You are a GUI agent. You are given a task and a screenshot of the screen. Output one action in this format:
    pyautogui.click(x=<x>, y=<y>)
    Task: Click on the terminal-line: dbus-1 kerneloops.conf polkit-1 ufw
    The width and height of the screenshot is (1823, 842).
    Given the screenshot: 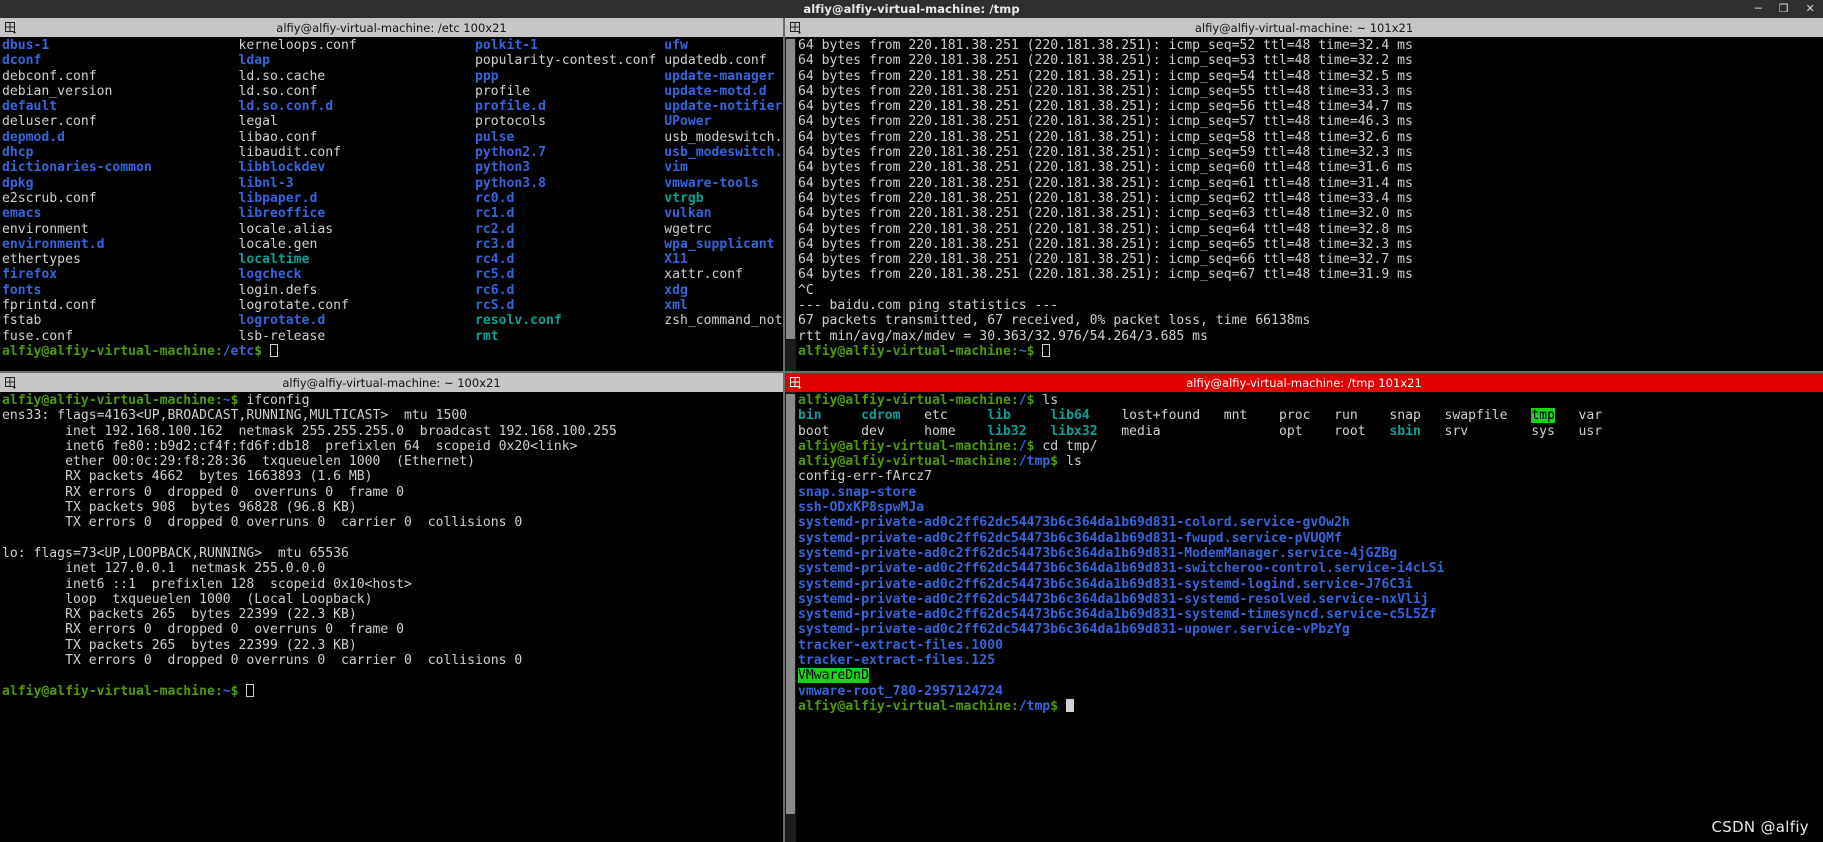 What is the action you would take?
    pyautogui.click(x=392, y=45)
    